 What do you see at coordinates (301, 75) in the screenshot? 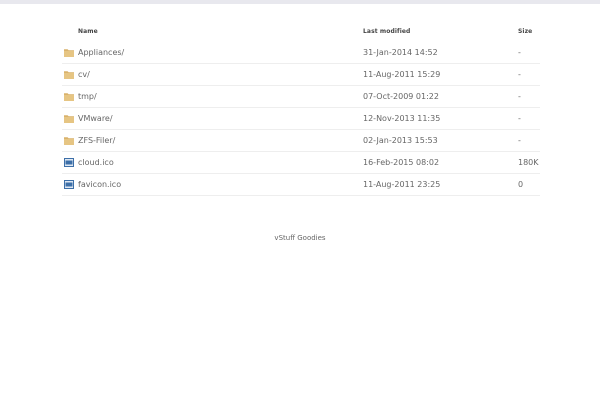
I see `table-row: cv/ 11-Aug-2011 15:29 -` at bounding box center [301, 75].